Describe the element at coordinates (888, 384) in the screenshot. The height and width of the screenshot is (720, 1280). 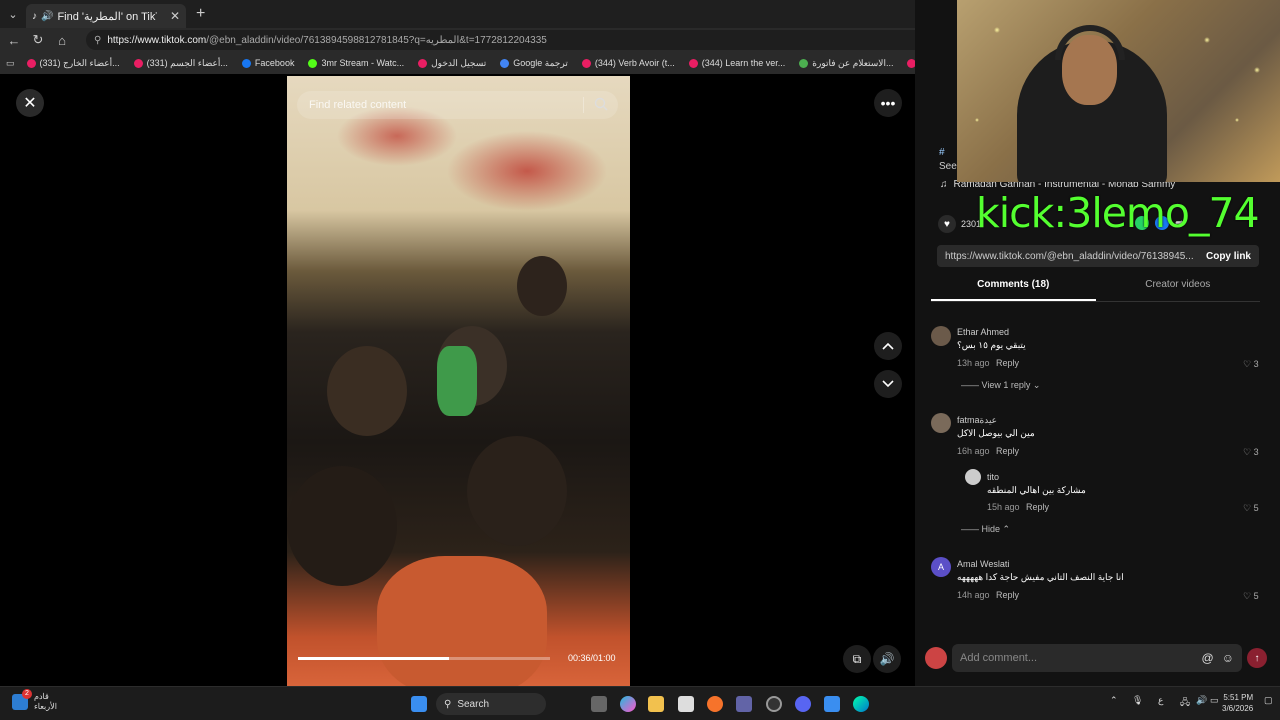
I see `next-video-icon` at that location.